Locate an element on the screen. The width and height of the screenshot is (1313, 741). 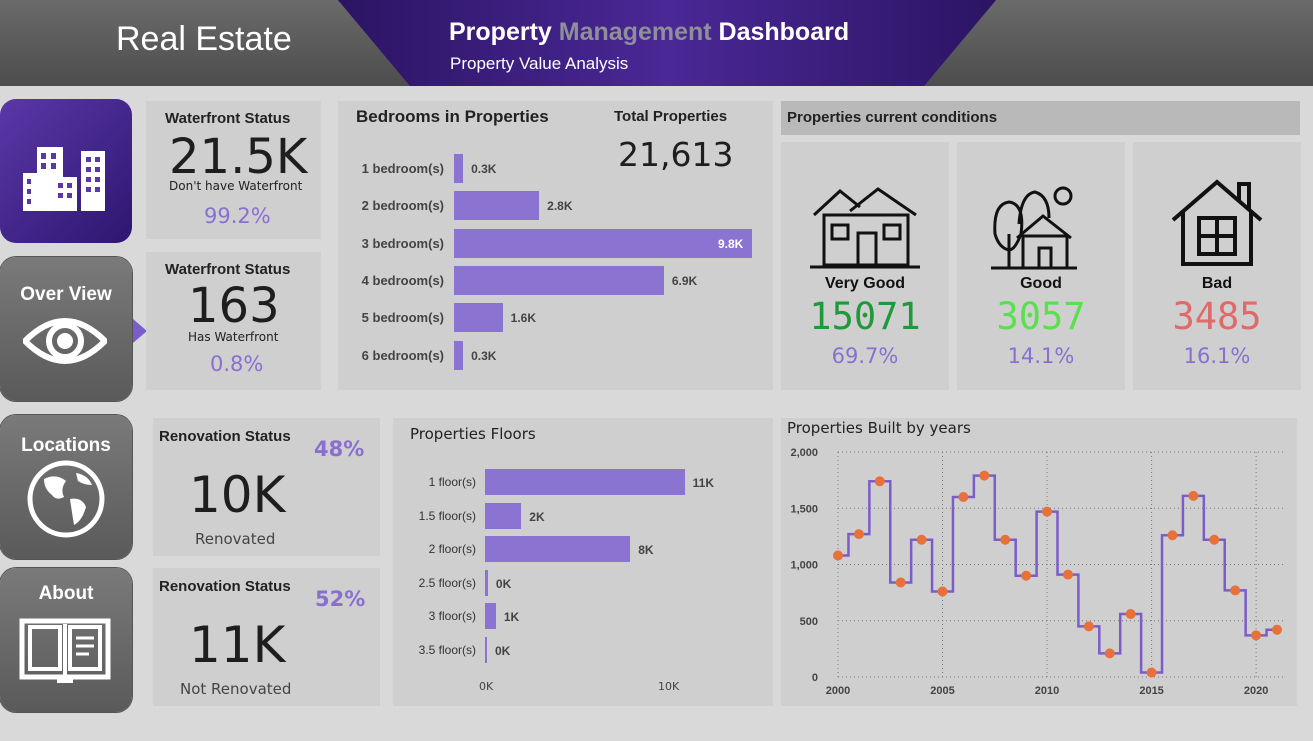
condition-name: Good is located at coordinates (1041, 283).